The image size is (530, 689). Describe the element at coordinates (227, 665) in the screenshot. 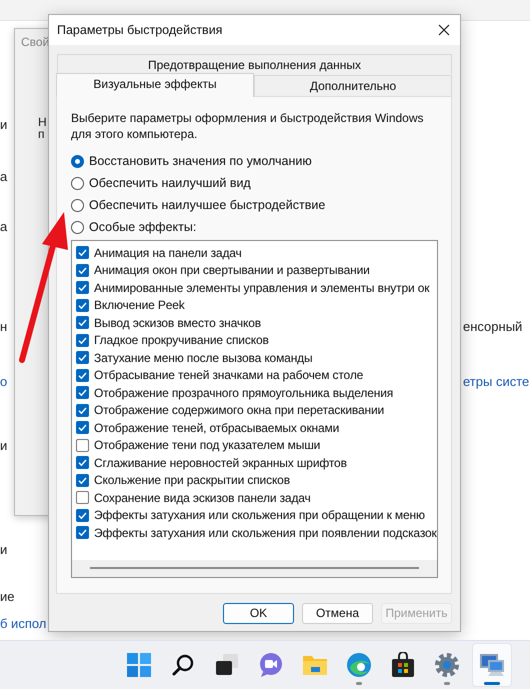

I see `overlapping-squares-icon` at that location.